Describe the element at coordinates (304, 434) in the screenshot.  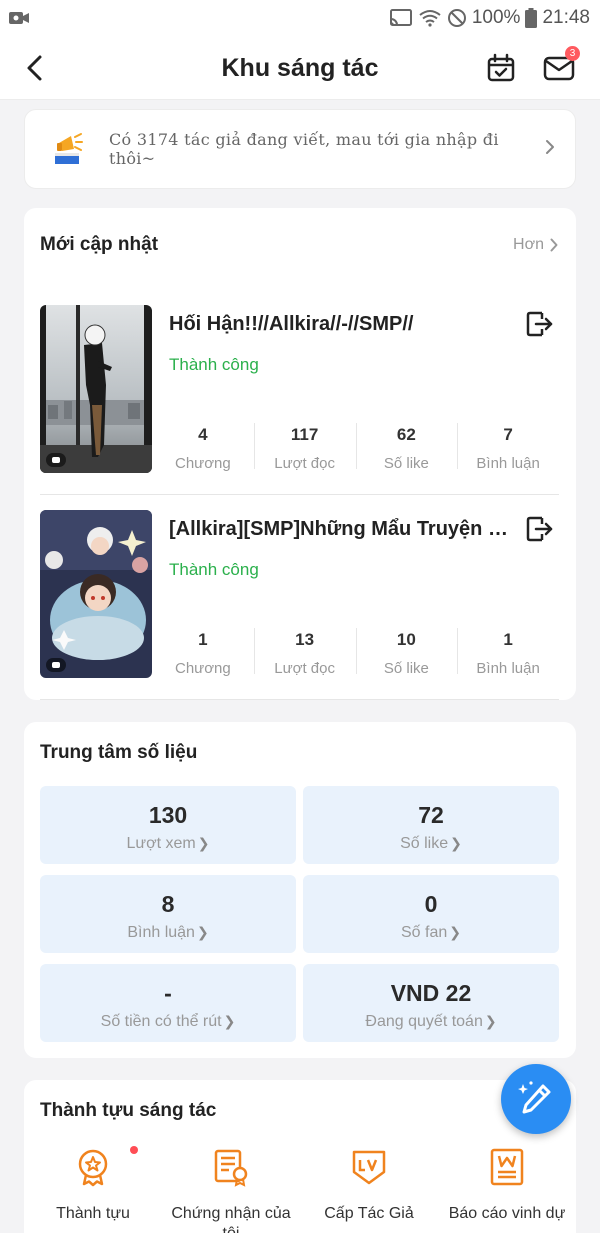
I see `stat-value: 117` at that location.